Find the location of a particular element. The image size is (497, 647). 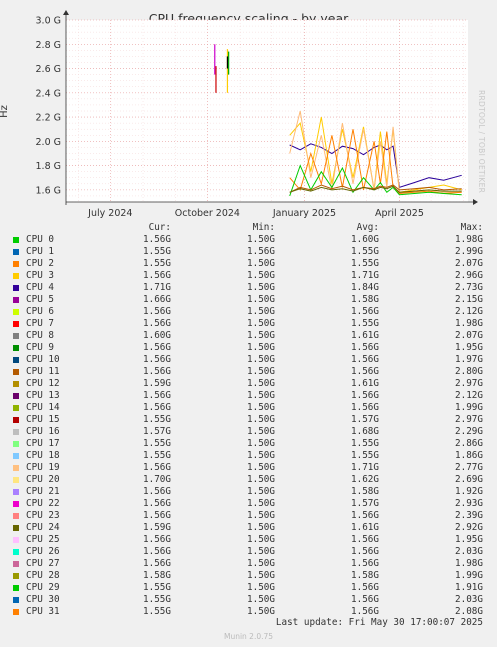

legend-max: 2.86G is located at coordinates (469, 443).